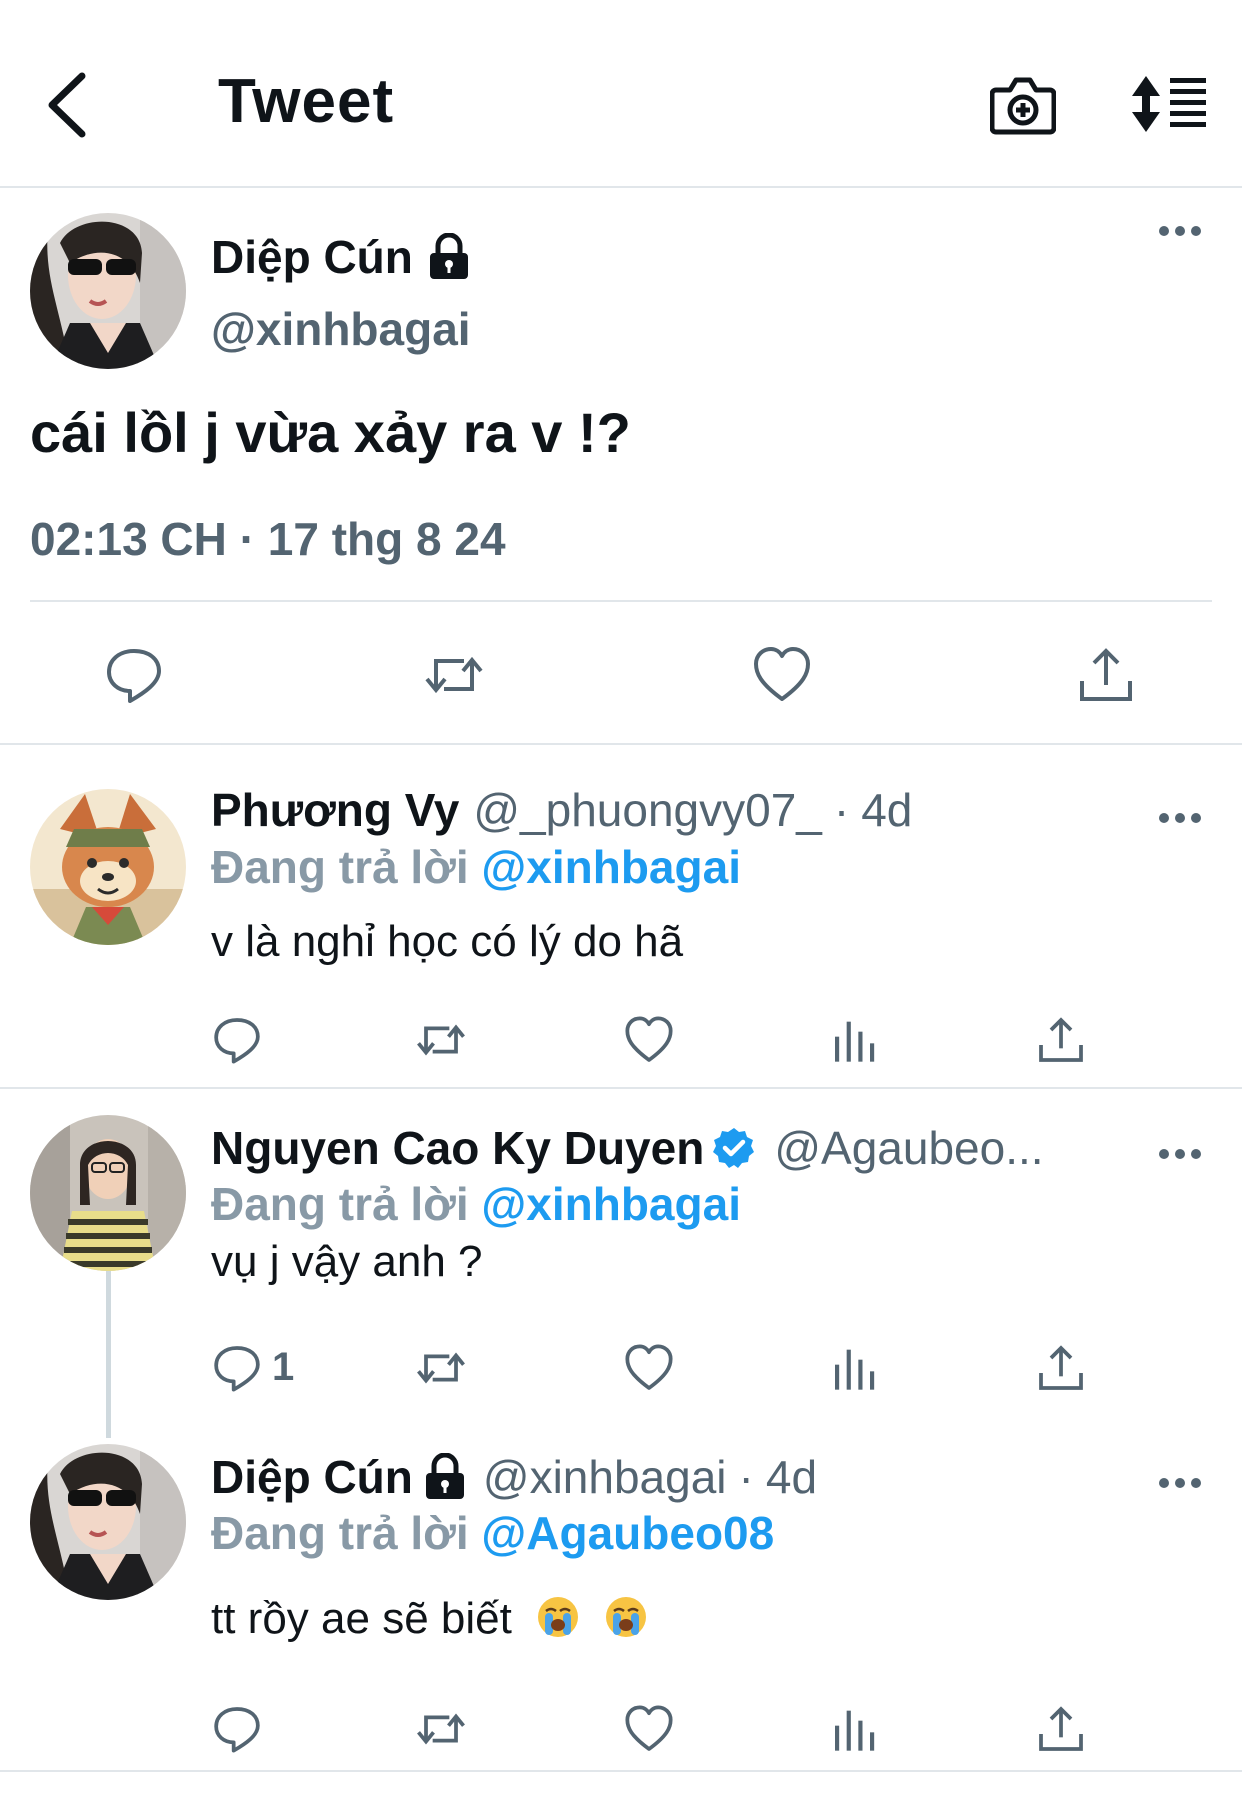  I want to click on page-title: Tweet, so click(306, 101).